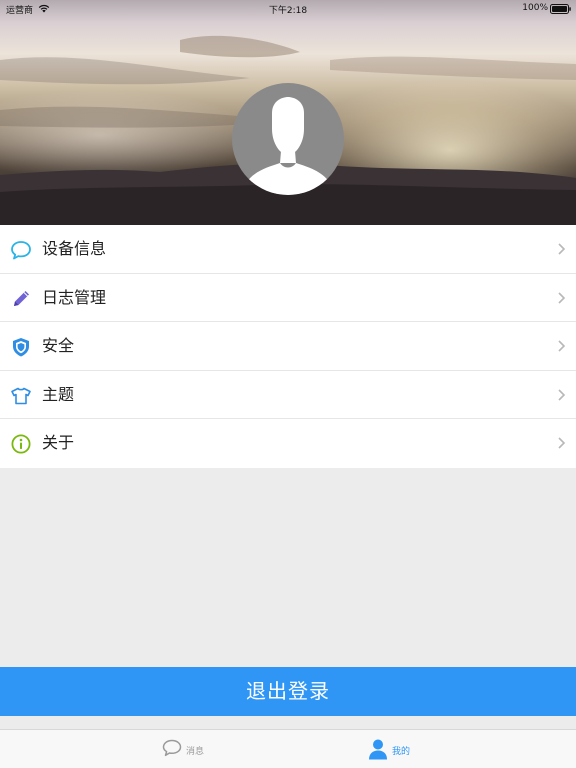  What do you see at coordinates (58, 345) in the screenshot?
I see `menu-item-label: 安全` at bounding box center [58, 345].